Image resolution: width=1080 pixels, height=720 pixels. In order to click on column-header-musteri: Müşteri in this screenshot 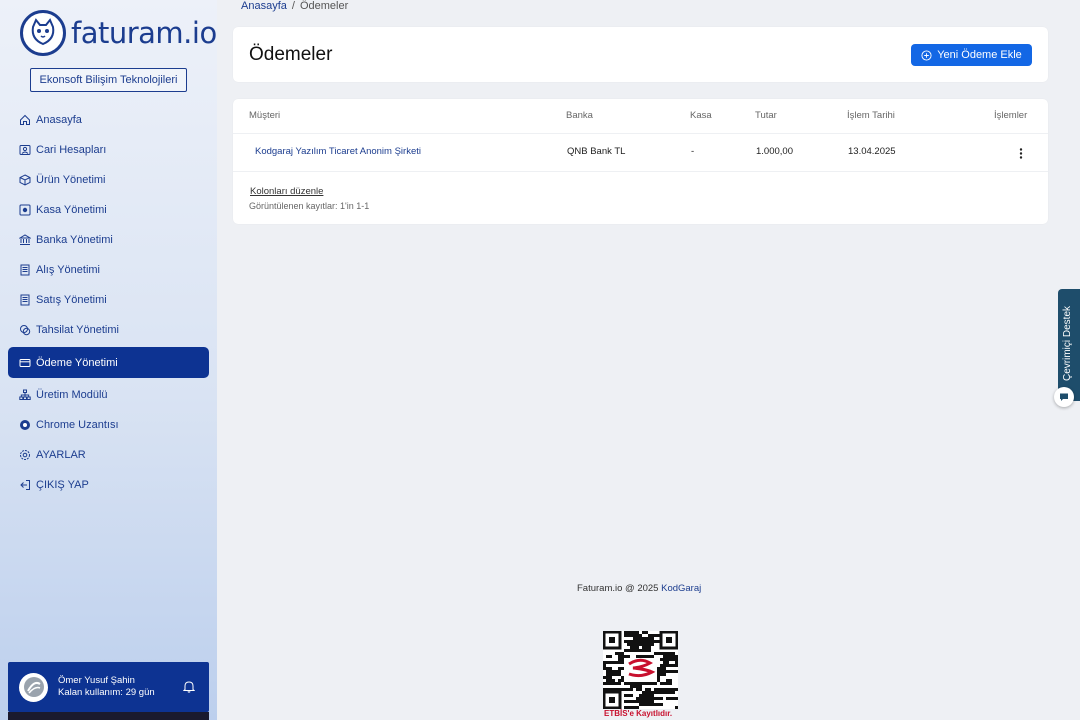, I will do `click(264, 115)`.